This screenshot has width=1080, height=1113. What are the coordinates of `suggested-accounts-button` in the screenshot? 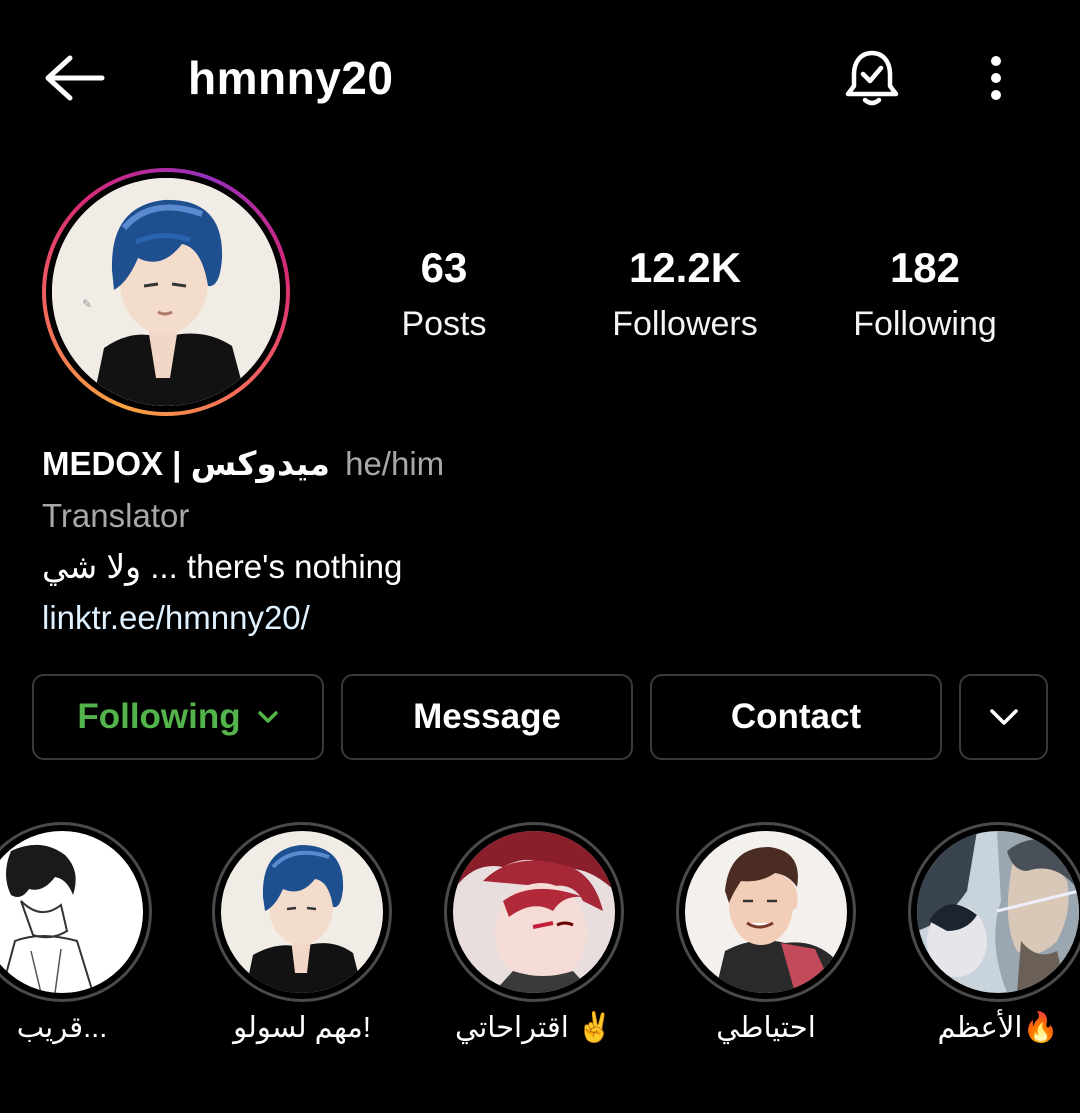 It's located at (1003, 717).